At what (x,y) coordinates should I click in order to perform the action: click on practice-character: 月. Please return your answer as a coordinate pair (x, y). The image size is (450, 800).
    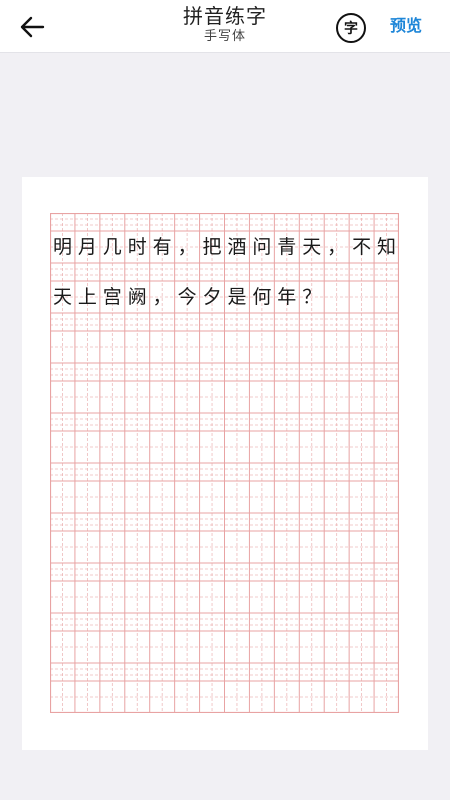
    Looking at the image, I should click on (87, 247).